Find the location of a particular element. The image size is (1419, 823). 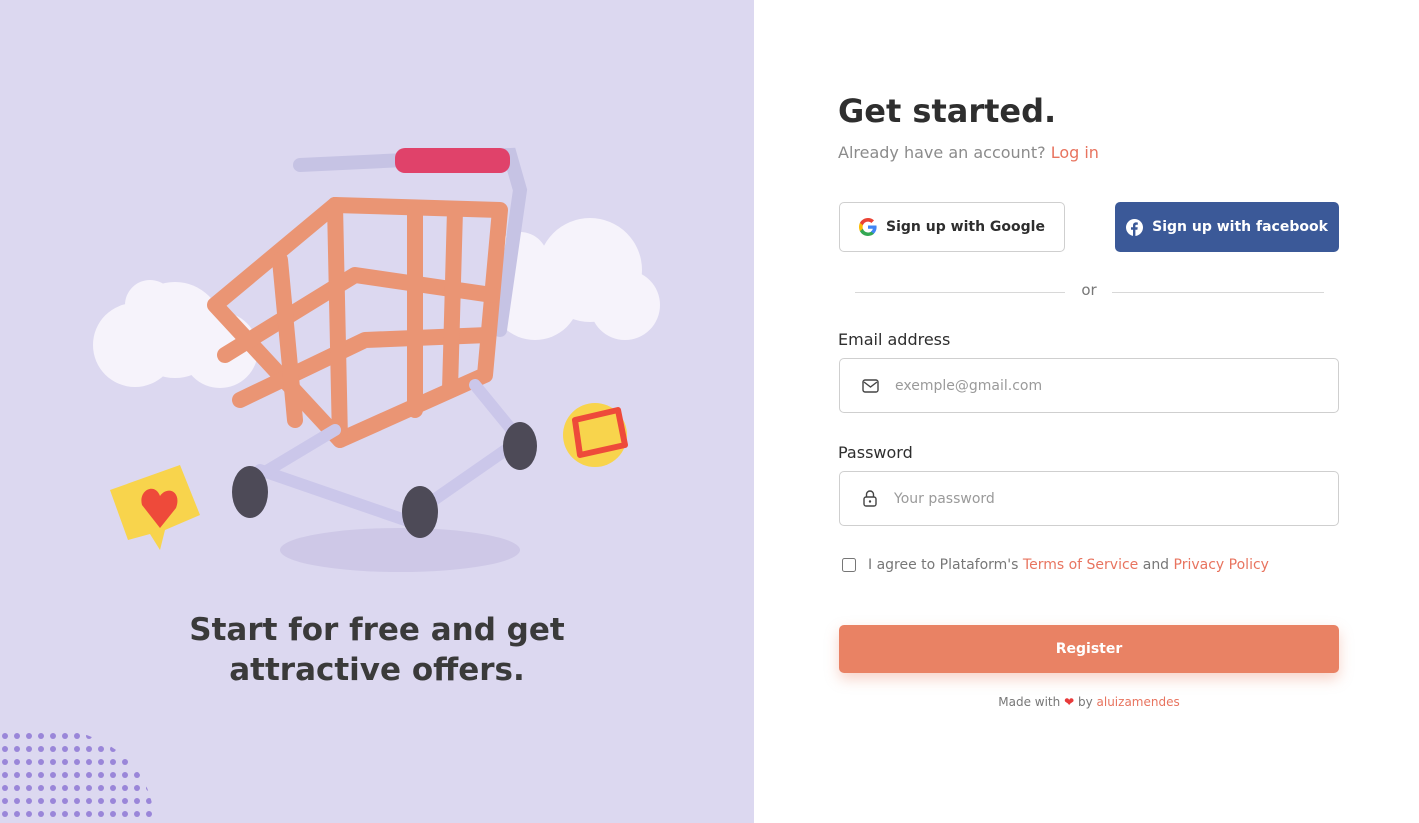

google-icon is located at coordinates (868, 227).